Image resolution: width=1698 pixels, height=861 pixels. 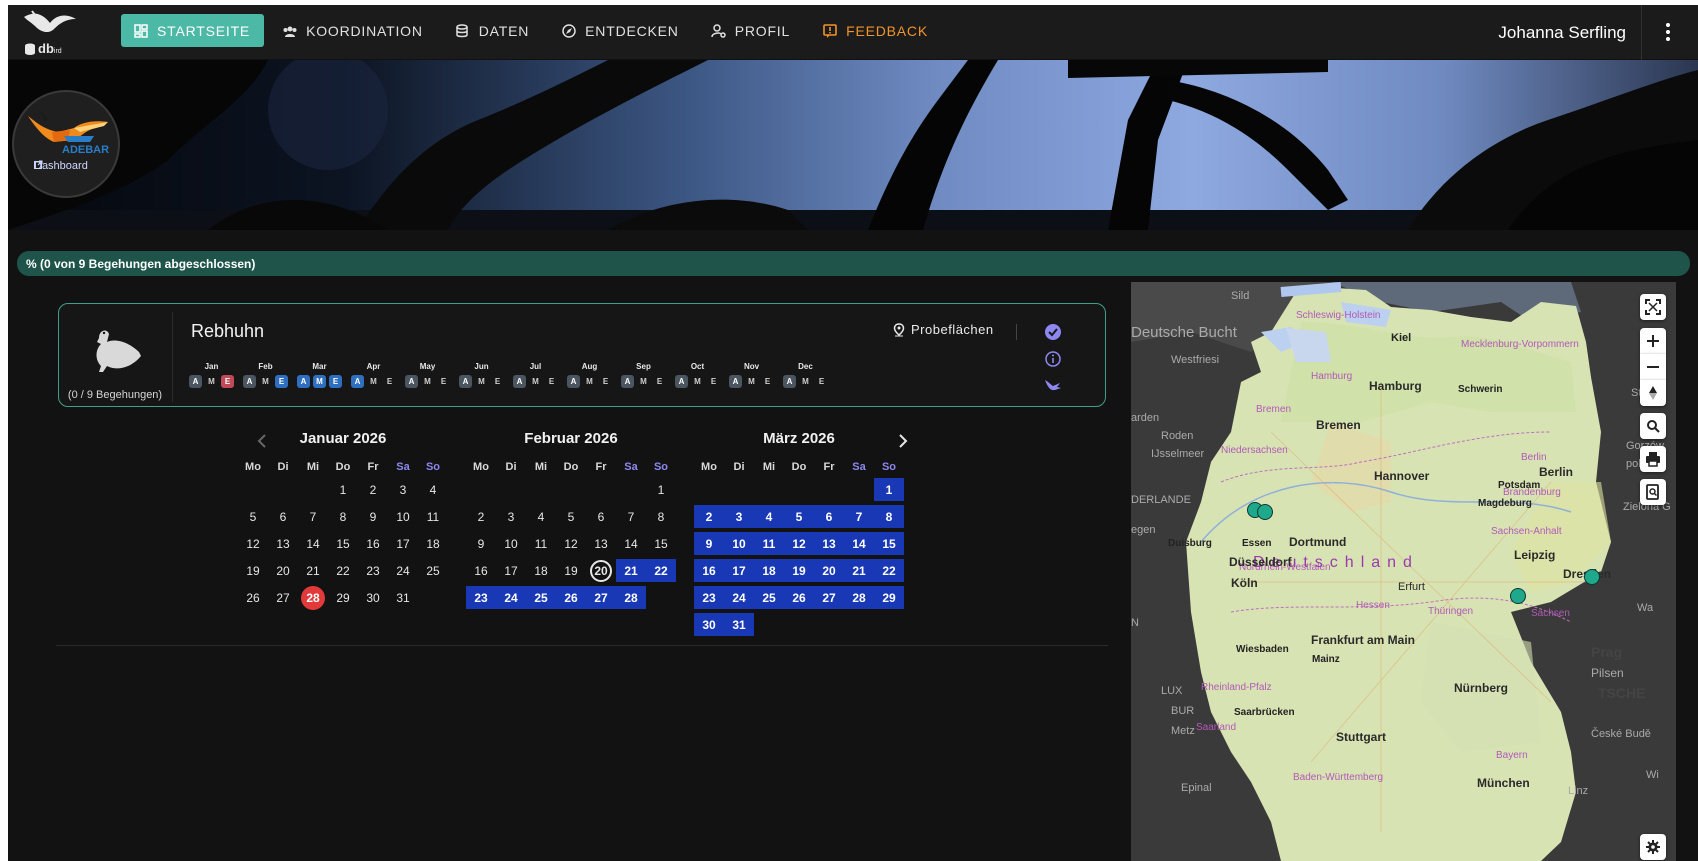 What do you see at coordinates (889, 516) in the screenshot?
I see `calendar-day: 8` at bounding box center [889, 516].